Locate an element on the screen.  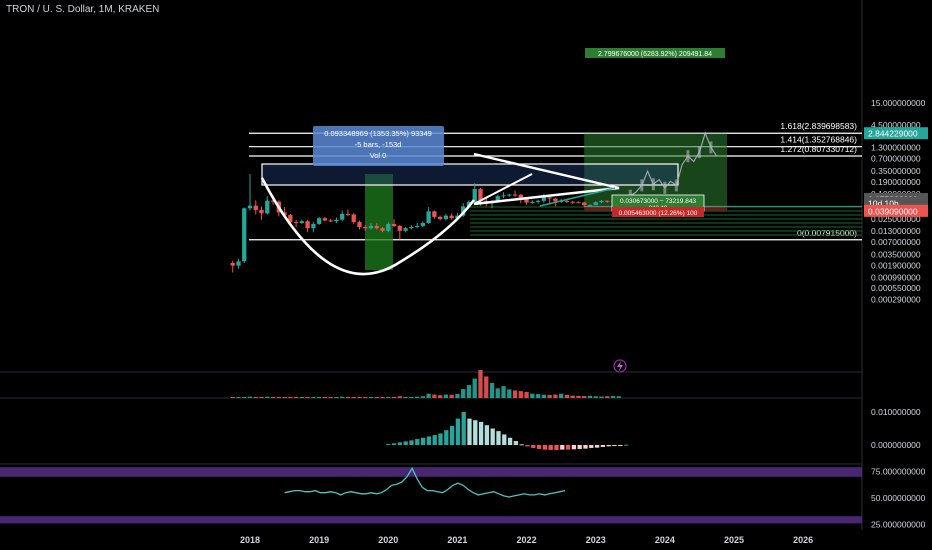
price-tick: 0.013000000 is located at coordinates (896, 231).